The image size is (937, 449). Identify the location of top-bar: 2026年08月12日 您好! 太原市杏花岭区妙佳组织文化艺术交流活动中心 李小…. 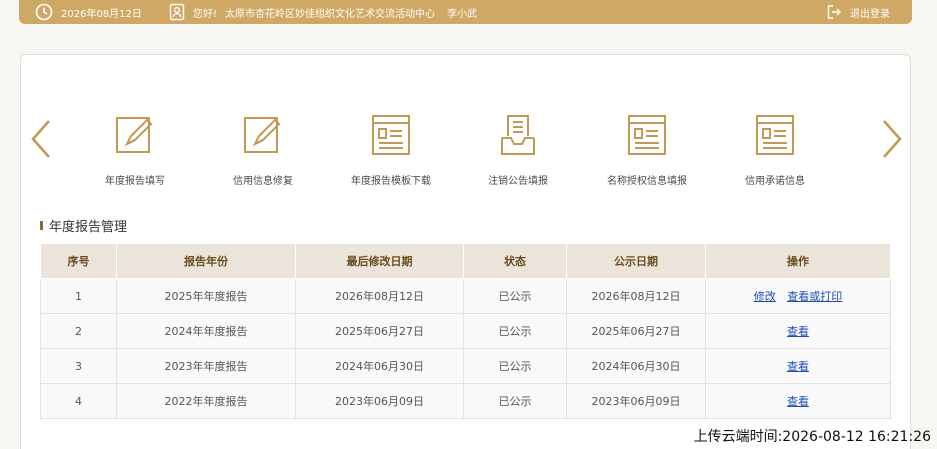
(465, 12).